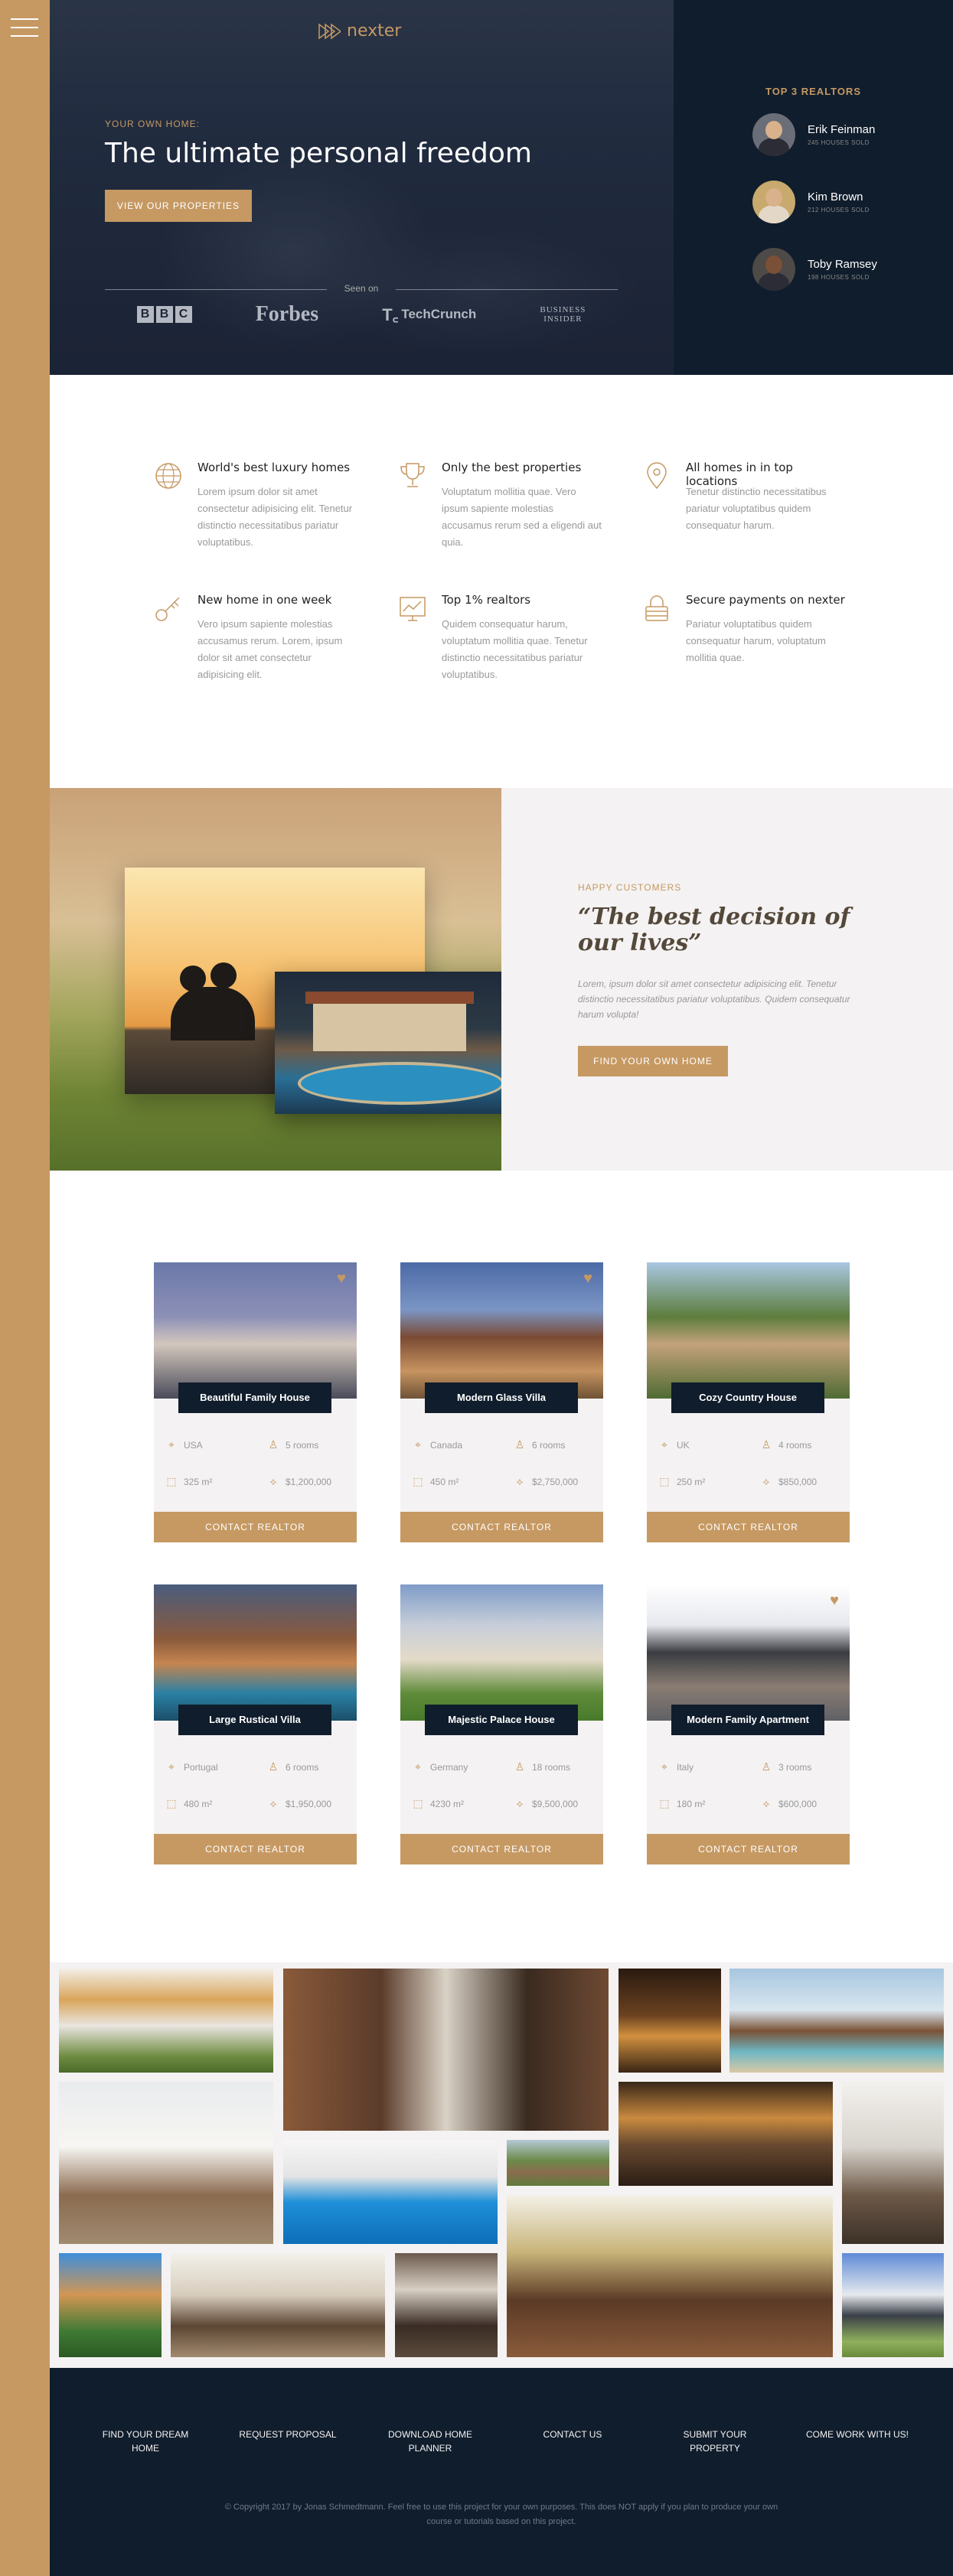 The height and width of the screenshot is (2576, 953). I want to click on home-price: ⟡ $9,500,000, so click(546, 1804).